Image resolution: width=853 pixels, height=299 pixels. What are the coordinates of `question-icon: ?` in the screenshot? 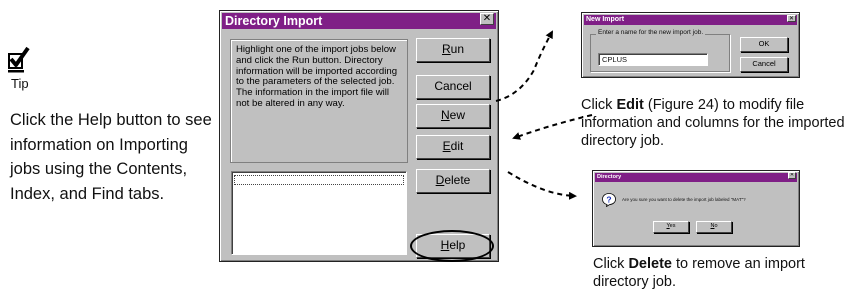 It's located at (609, 200).